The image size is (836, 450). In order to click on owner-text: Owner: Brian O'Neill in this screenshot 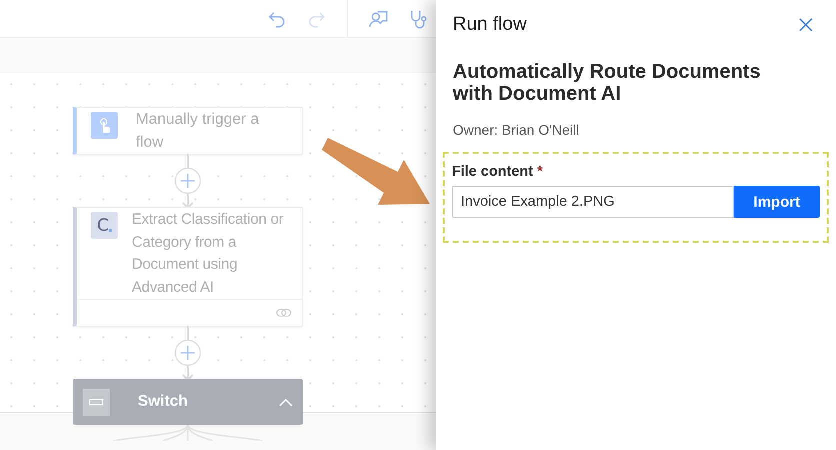, I will do `click(516, 130)`.